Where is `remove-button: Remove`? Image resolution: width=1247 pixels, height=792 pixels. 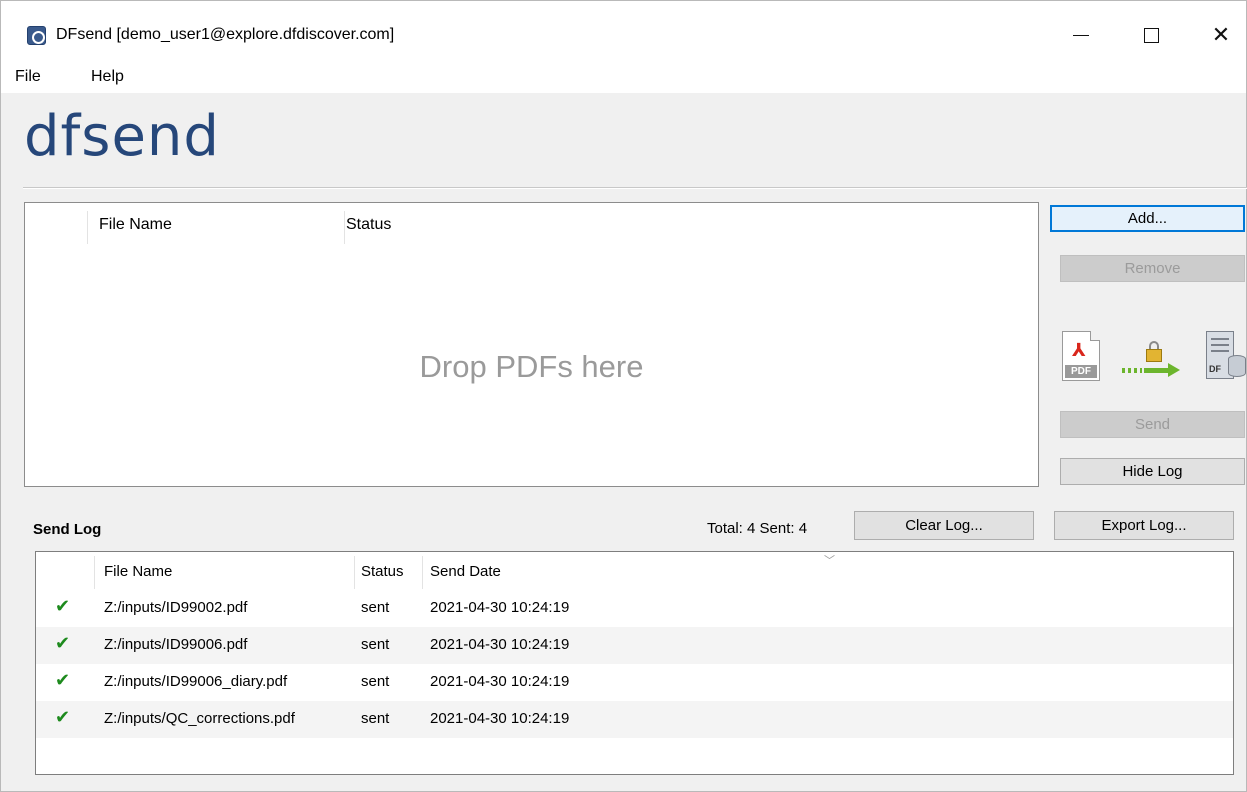
remove-button: Remove is located at coordinates (1152, 268).